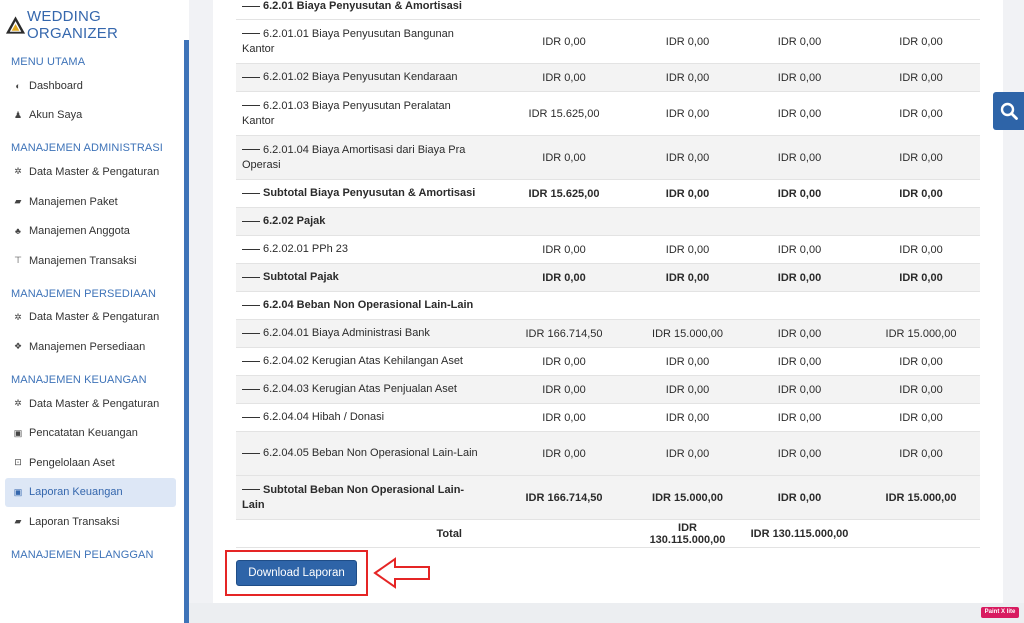  Describe the element at coordinates (301, 277) in the screenshot. I see `row-label: Subtotal Pajak` at that location.